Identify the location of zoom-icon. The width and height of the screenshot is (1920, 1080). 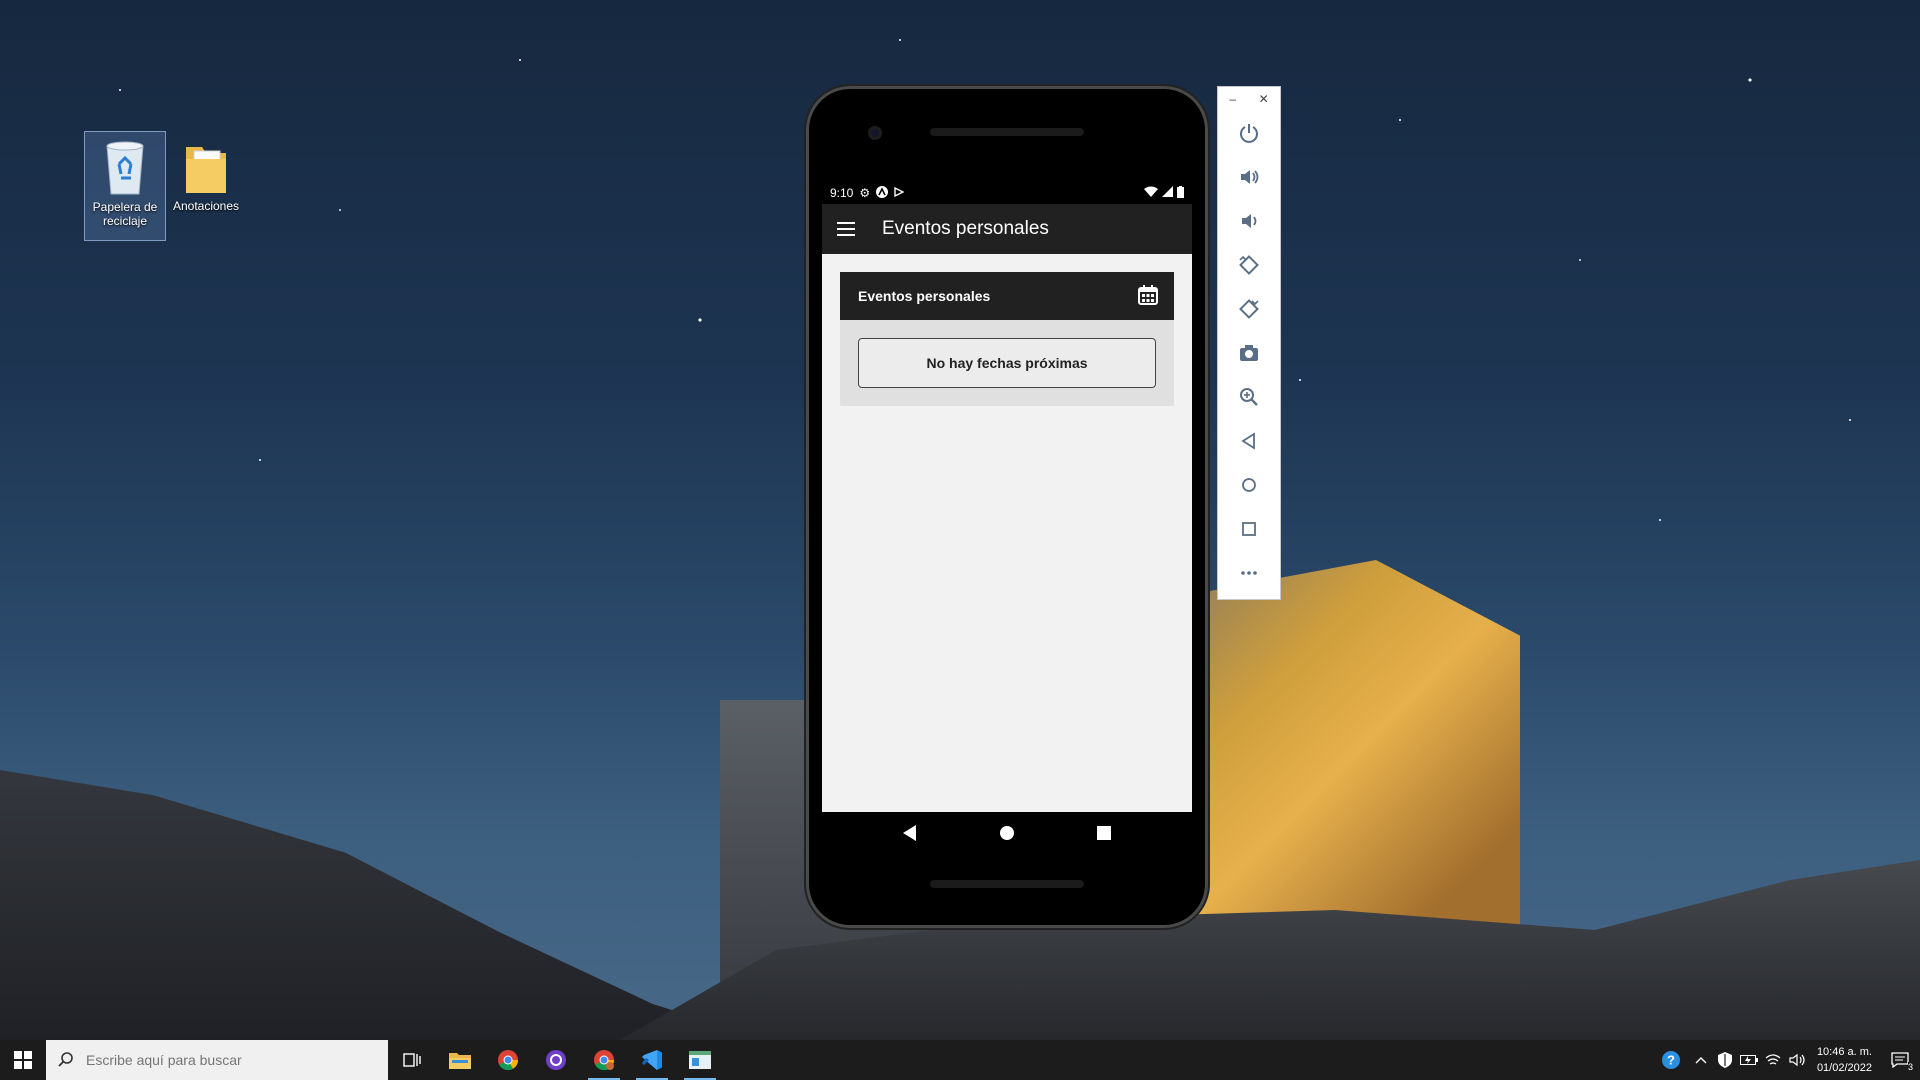
(1249, 397).